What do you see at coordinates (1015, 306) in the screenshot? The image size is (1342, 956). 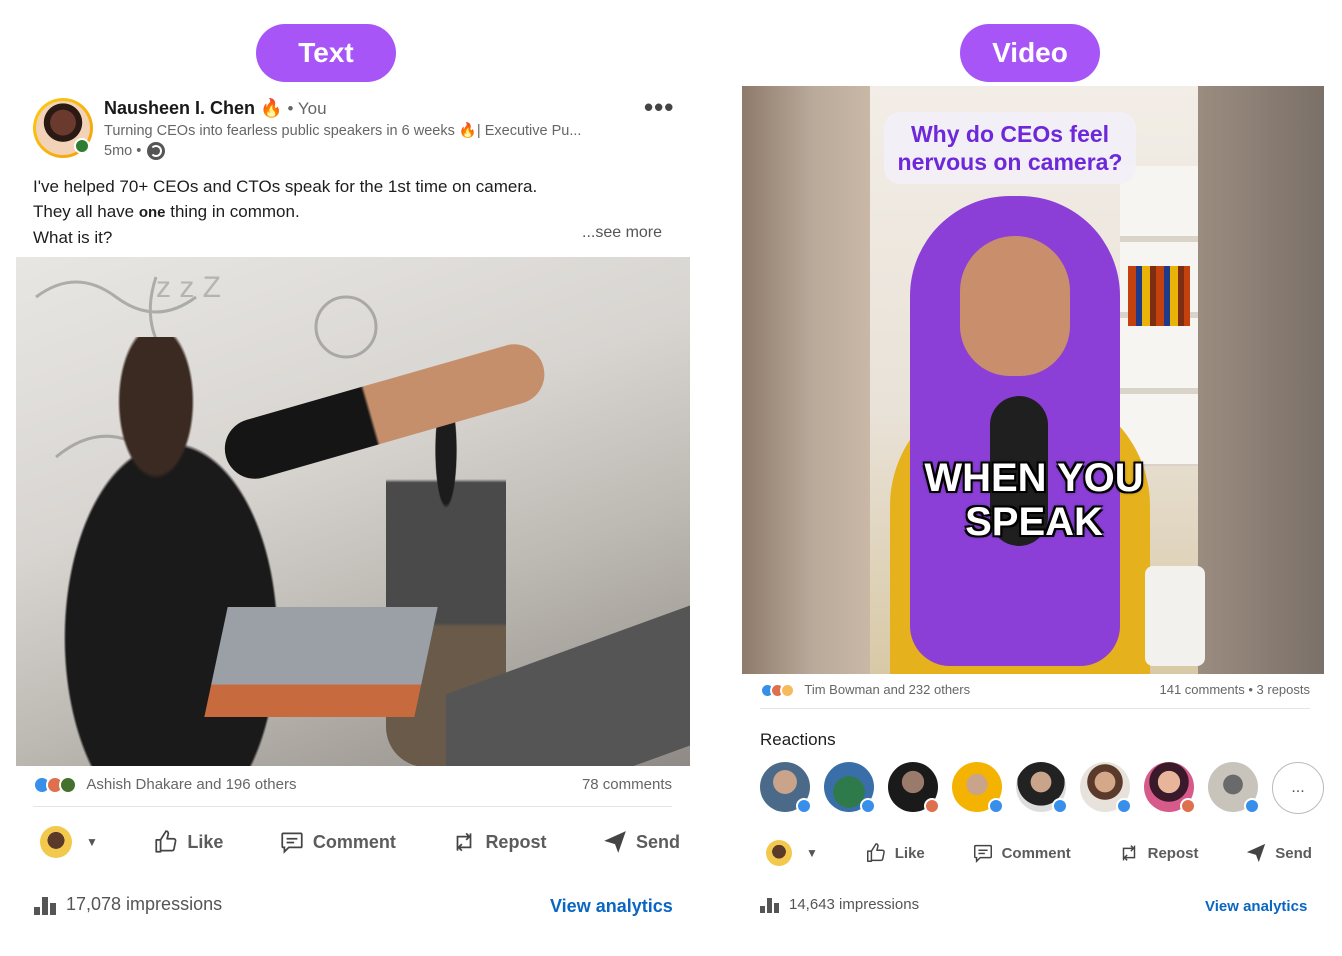 I see `presenter-face` at bounding box center [1015, 306].